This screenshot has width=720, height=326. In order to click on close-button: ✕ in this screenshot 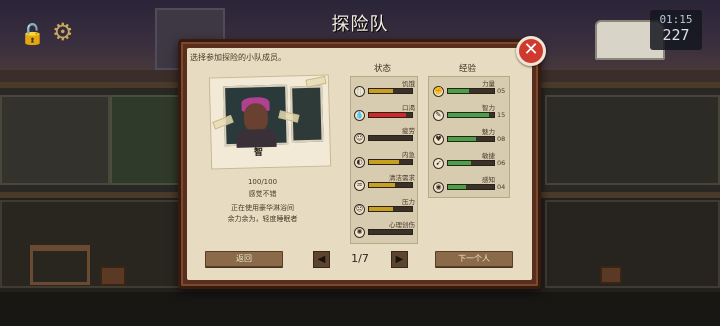, I will do `click(531, 51)`.